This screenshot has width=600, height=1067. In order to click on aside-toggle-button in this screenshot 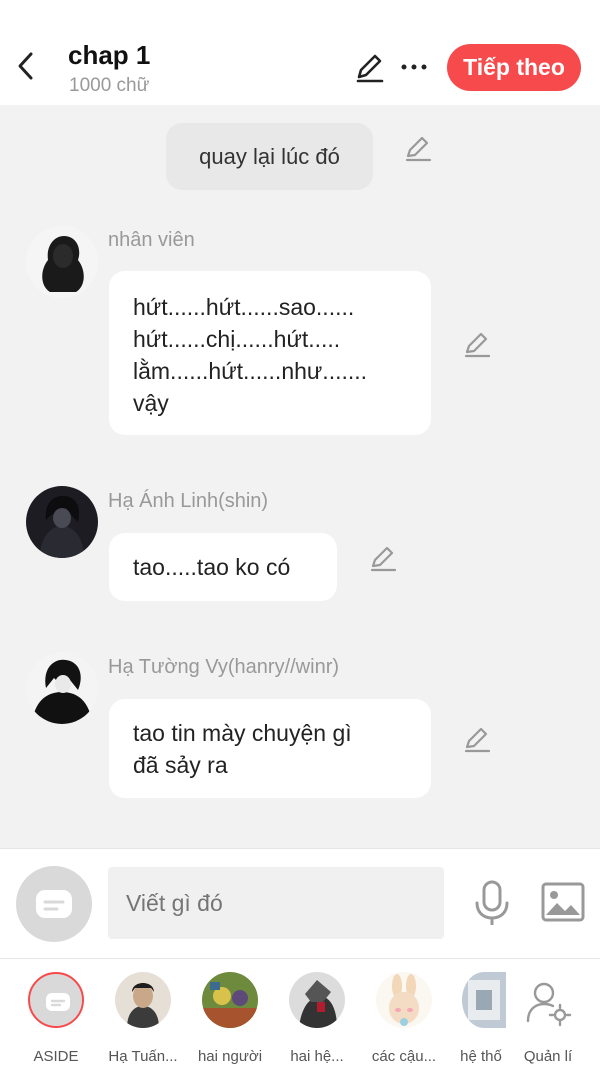, I will do `click(54, 904)`.